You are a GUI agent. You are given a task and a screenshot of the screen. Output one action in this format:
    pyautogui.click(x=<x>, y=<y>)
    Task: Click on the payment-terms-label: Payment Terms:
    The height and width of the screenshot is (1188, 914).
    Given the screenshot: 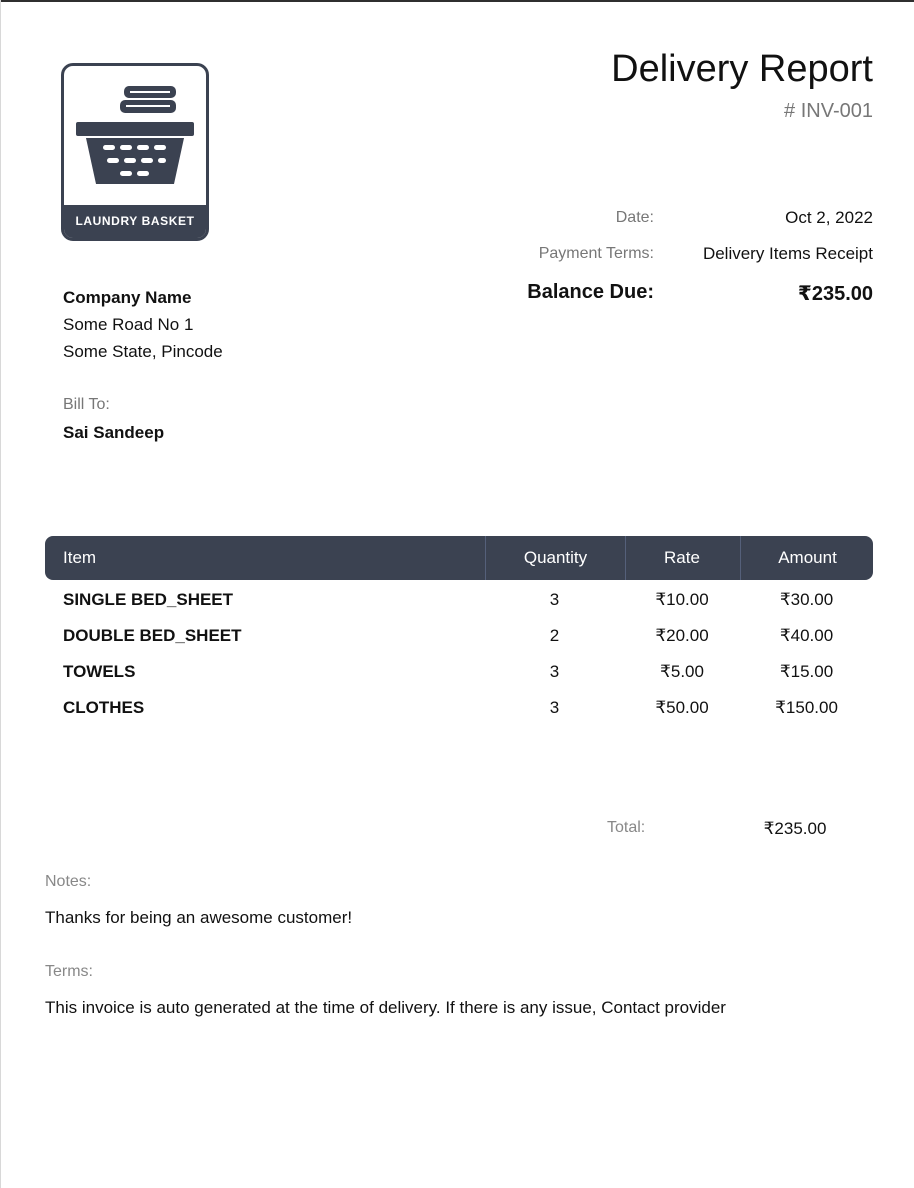 What is the action you would take?
    pyautogui.click(x=596, y=253)
    